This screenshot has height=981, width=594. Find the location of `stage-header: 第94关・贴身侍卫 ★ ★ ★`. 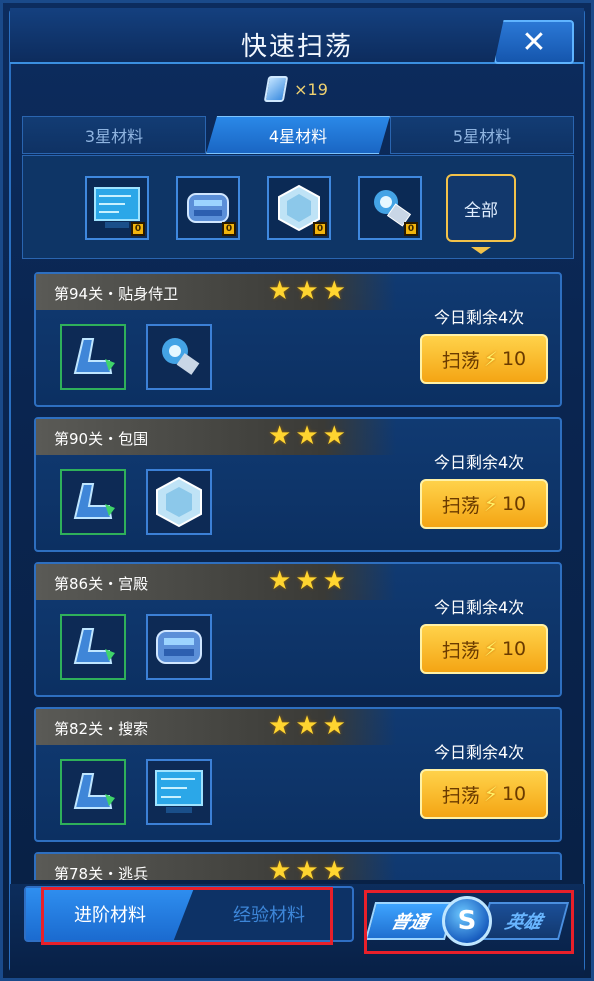

stage-header: 第94关・贴身侍卫 ★ ★ ★ is located at coordinates (216, 292).